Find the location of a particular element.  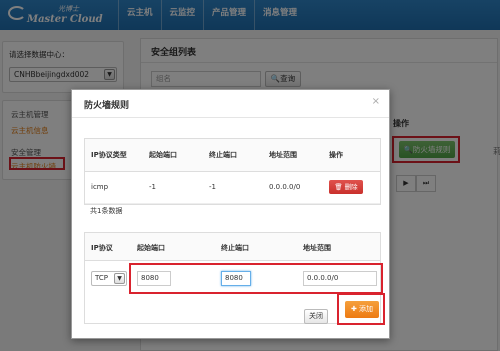

protocol-select-value: TCP is located at coordinates (101, 278).